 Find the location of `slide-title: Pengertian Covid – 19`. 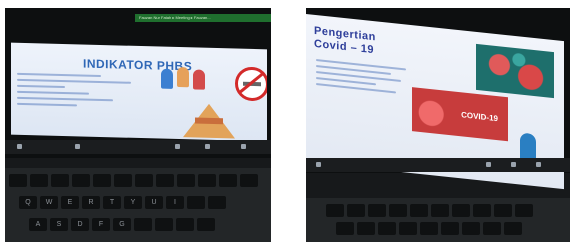

slide-title: Pengertian Covid – 19 is located at coordinates (345, 40).